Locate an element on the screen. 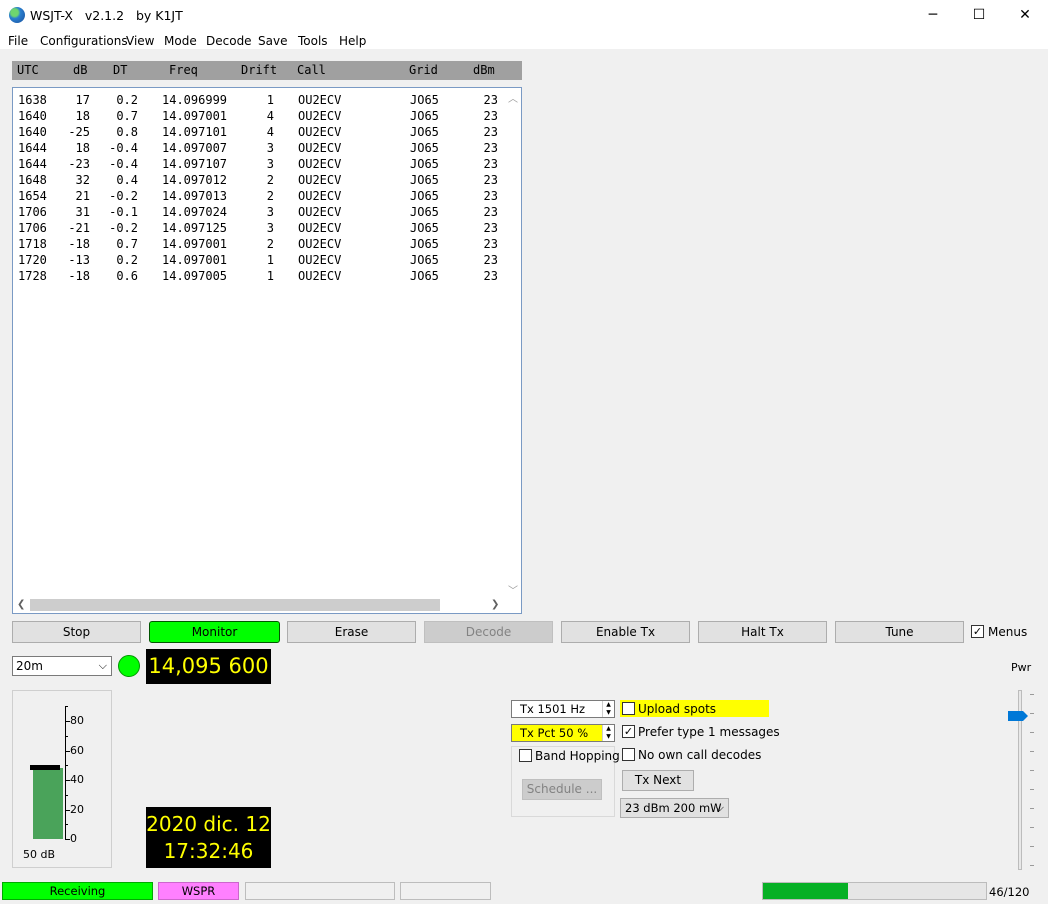  table-cell-freq: 14.097012 is located at coordinates (195, 180).